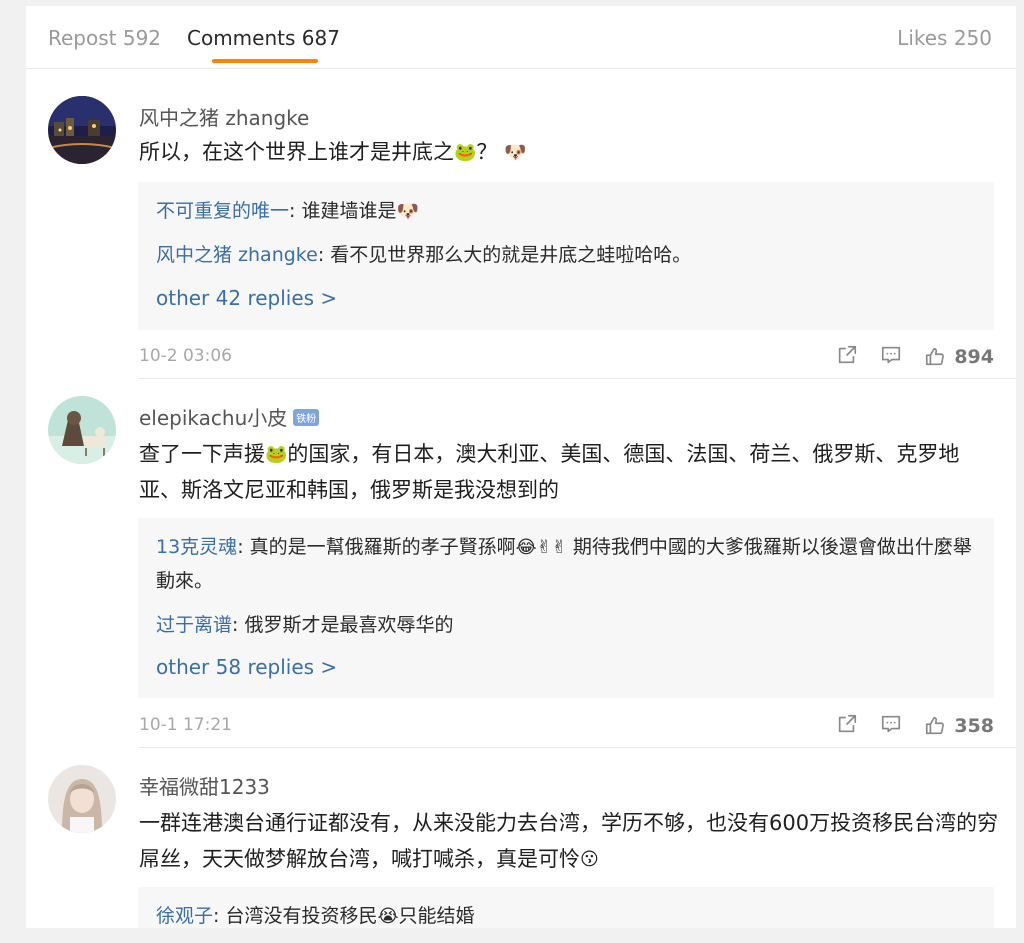 The width and height of the screenshot is (1024, 943). I want to click on tab-repost: Repost 592, so click(104, 38).